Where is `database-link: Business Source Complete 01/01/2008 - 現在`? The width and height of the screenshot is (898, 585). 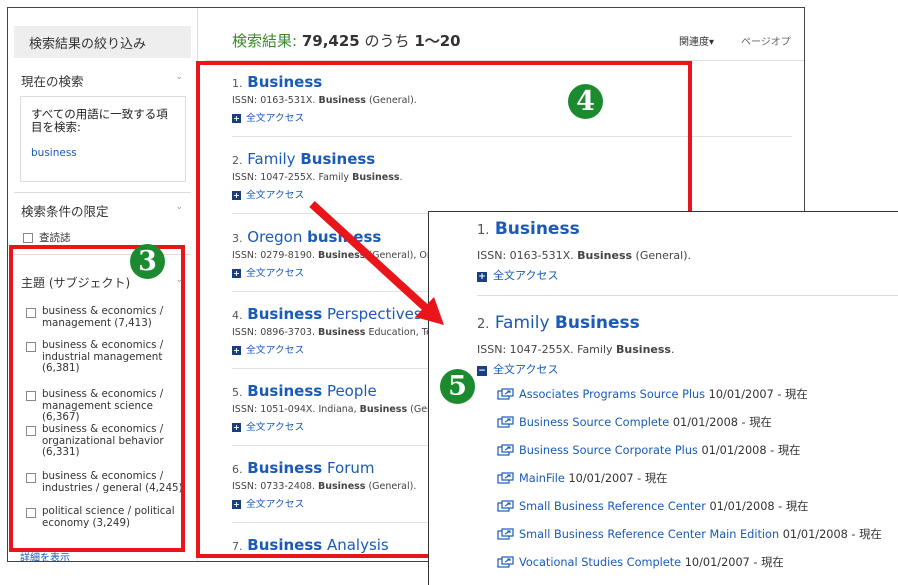
database-link: Business Source Complete 01/01/2008 - 現在 is located at coordinates (634, 422).